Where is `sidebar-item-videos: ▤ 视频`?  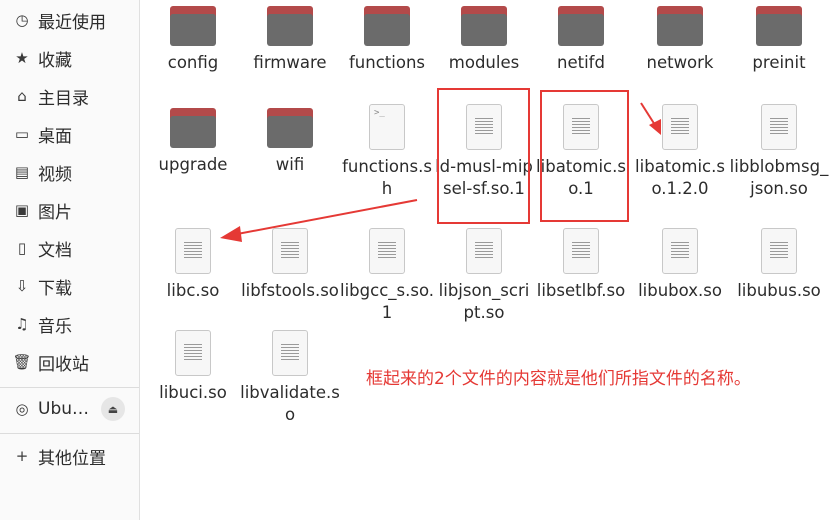
sidebar-item-videos: ▤ 视频 is located at coordinates (69, 172).